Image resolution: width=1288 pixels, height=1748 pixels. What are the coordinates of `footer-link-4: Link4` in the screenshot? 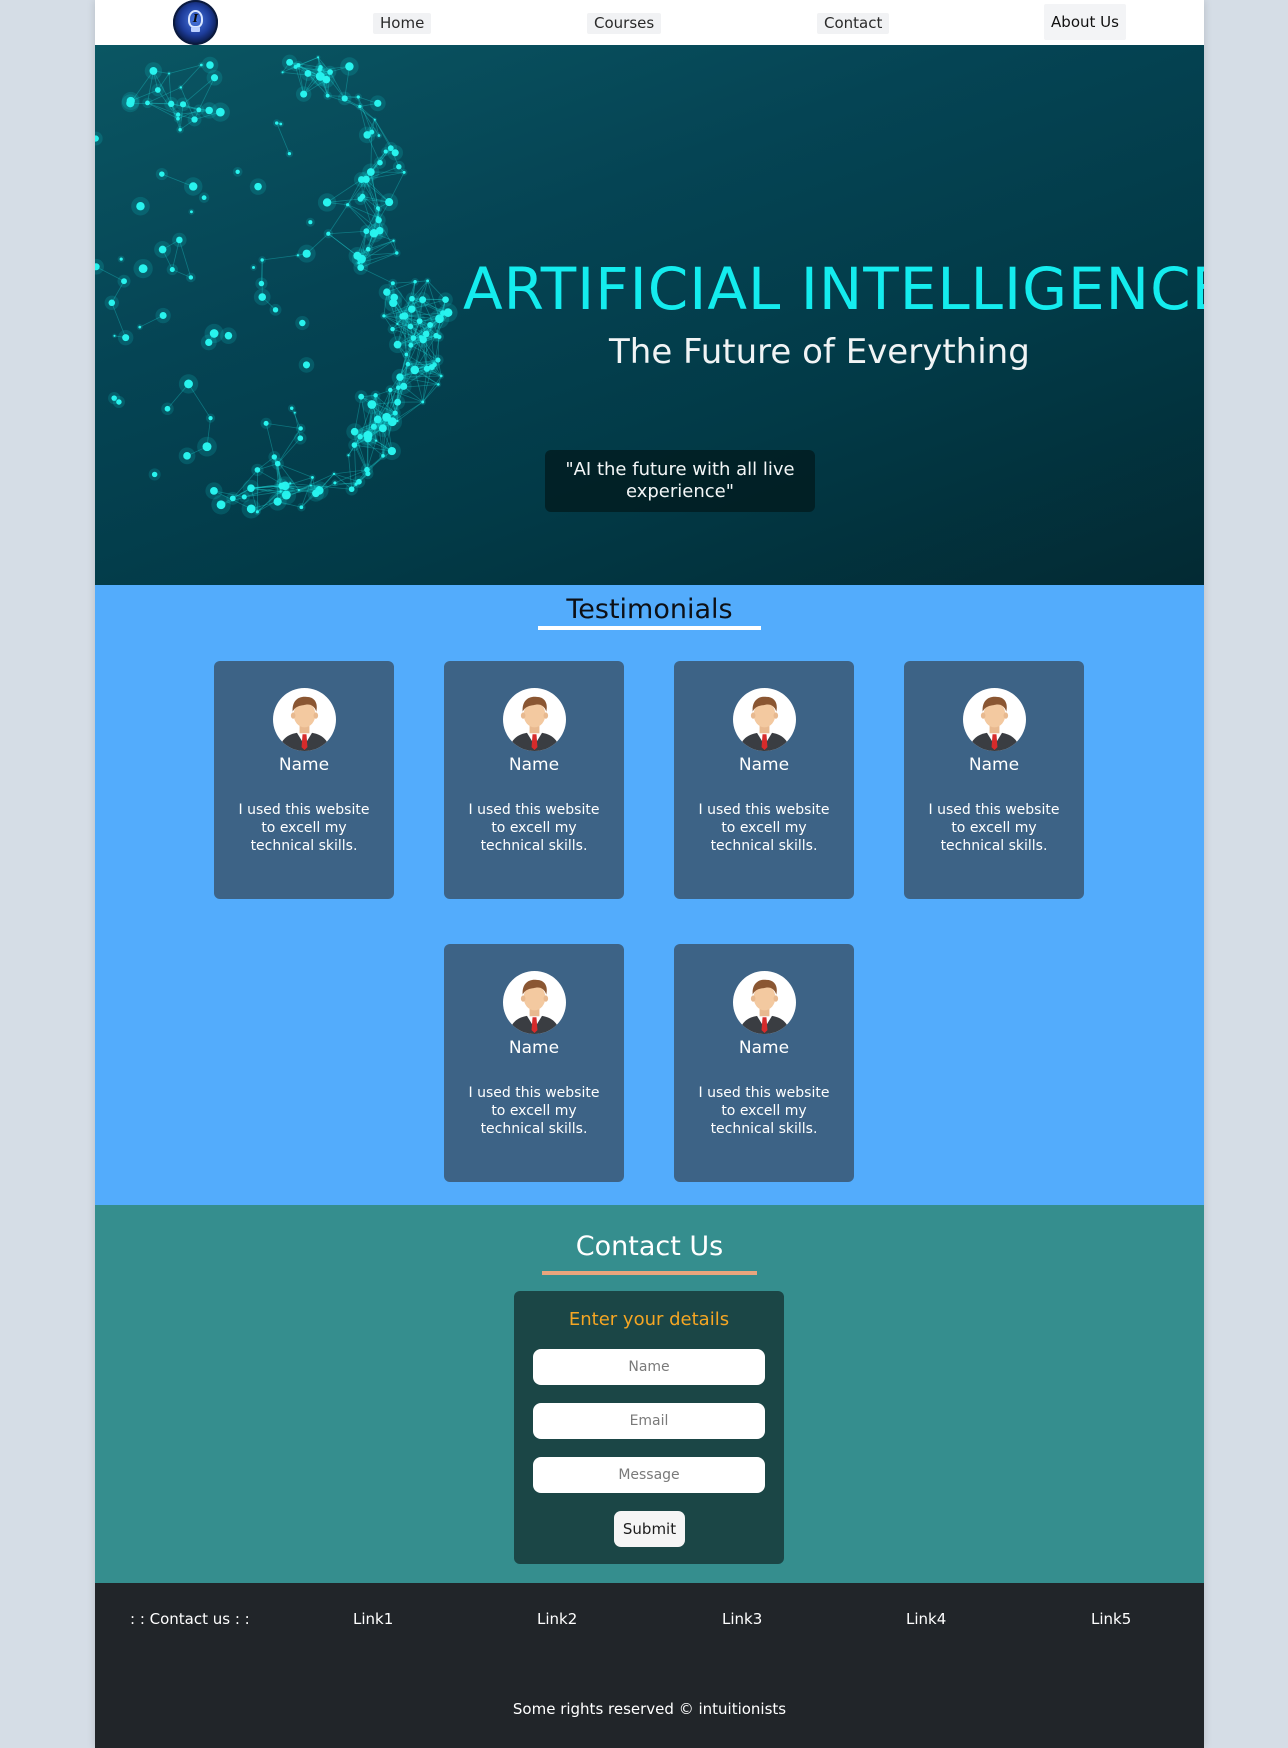 It's located at (926, 1619).